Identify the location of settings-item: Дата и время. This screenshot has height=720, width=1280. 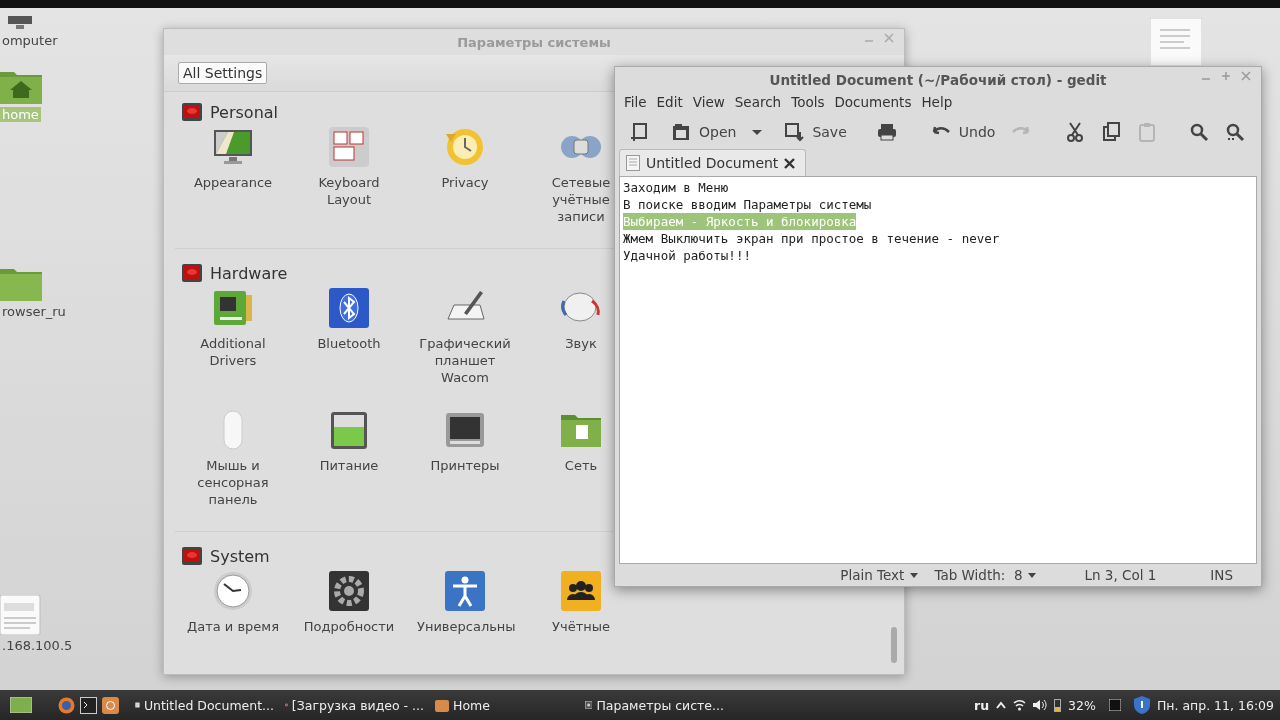
(233, 626).